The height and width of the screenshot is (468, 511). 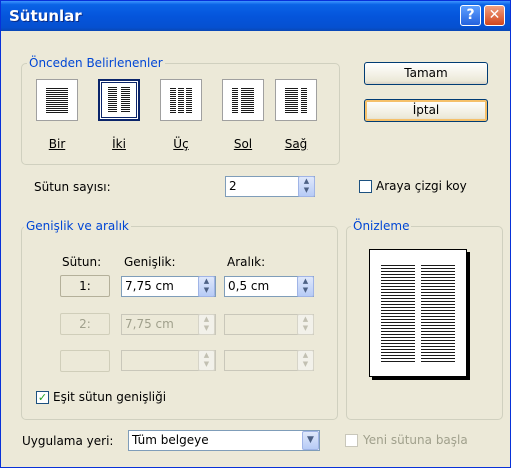 I want to click on three-column-icon, so click(x=181, y=100).